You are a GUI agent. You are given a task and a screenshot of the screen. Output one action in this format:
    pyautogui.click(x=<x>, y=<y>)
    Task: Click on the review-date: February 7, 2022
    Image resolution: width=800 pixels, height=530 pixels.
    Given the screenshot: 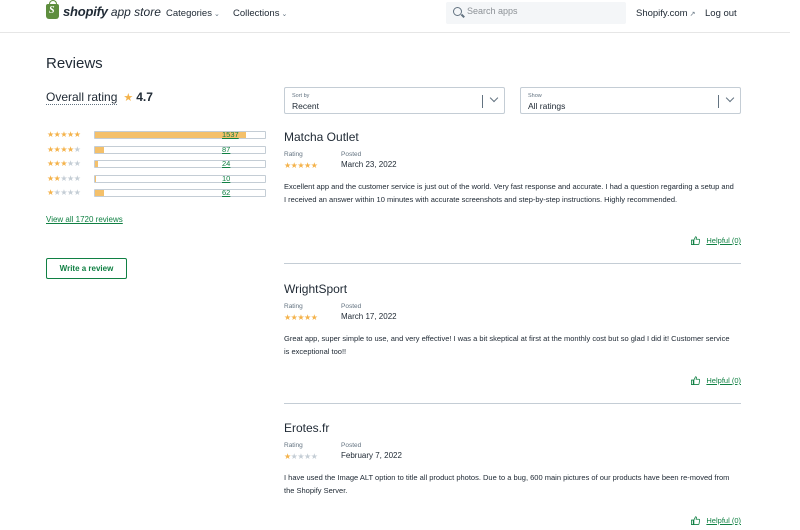 What is the action you would take?
    pyautogui.click(x=371, y=455)
    